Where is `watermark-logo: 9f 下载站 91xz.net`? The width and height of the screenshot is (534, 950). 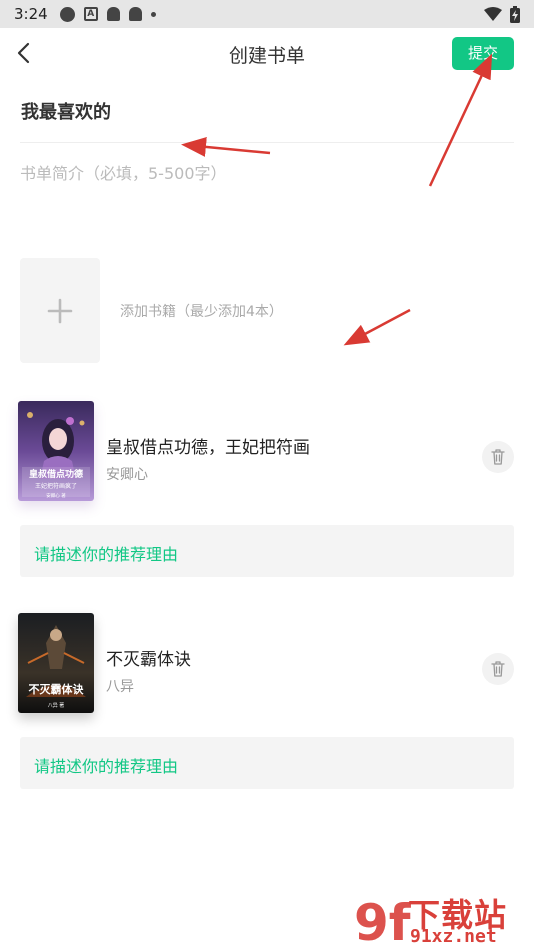
watermark-logo: 9f 下载站 91xz.net is located at coordinates (440, 919).